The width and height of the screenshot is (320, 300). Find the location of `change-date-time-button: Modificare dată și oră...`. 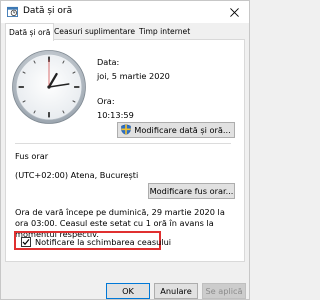

change-date-time-button: Modificare dată și oră... is located at coordinates (176, 130).